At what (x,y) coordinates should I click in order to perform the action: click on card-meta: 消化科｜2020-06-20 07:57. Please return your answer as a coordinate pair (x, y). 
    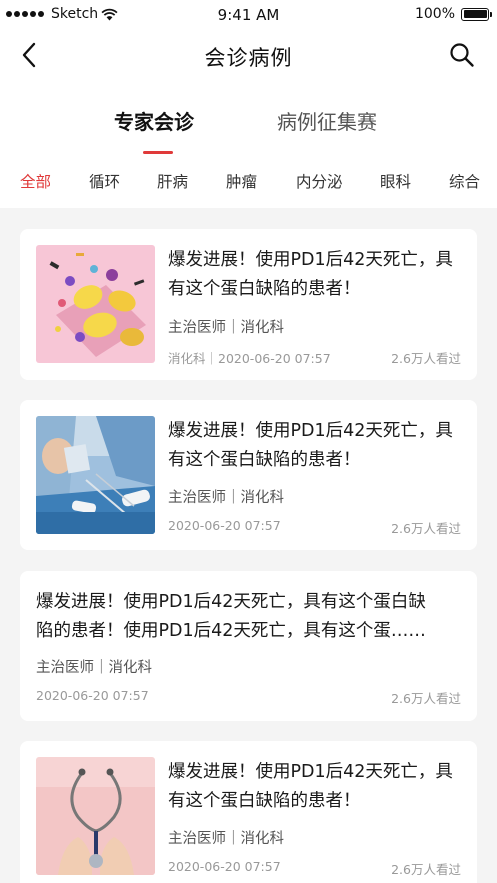
    Looking at the image, I should click on (249, 358).